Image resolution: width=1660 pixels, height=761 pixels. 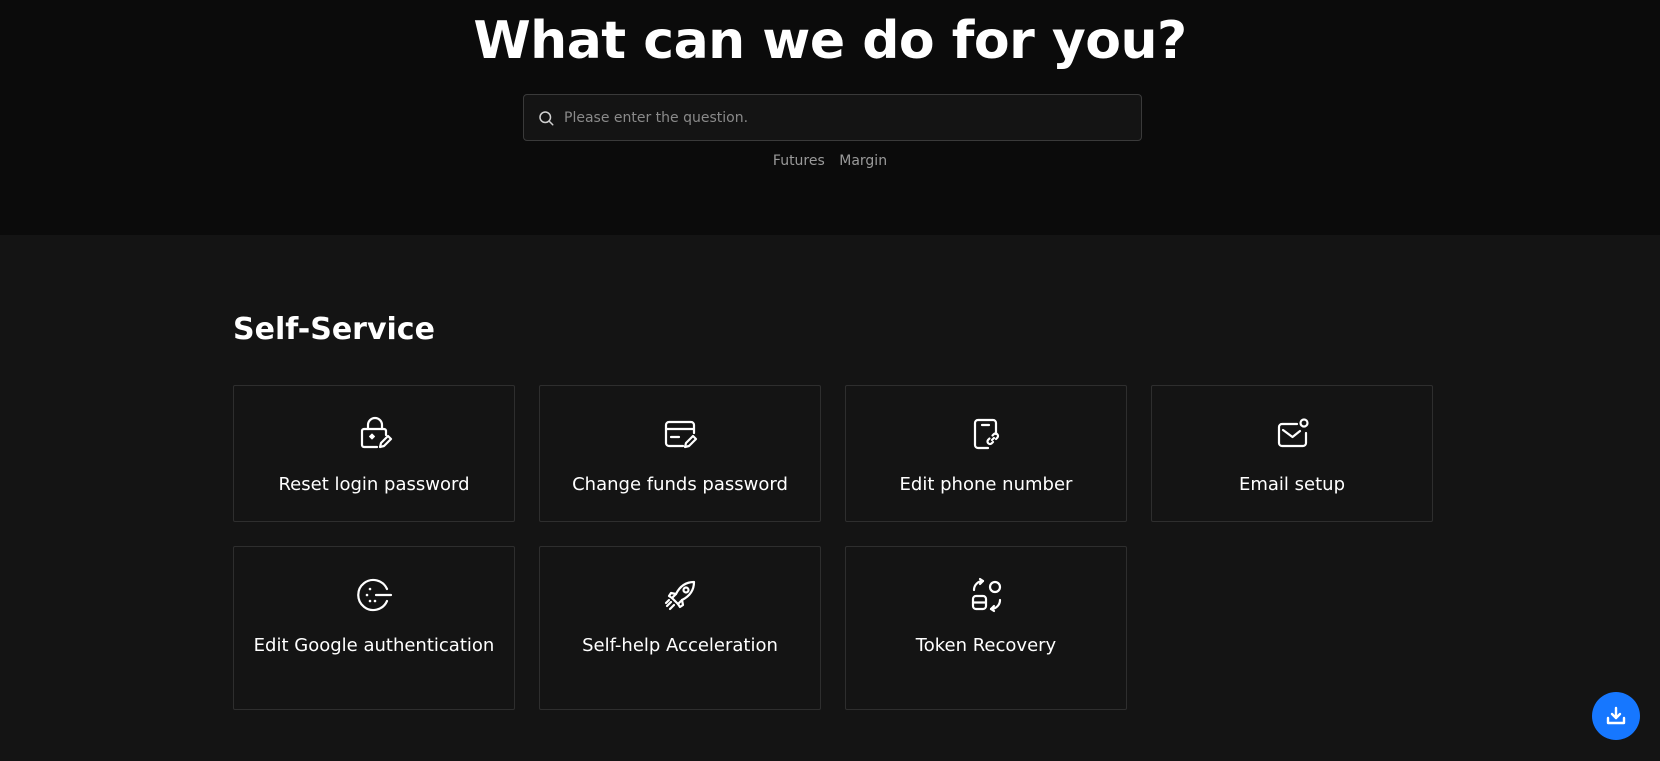 I want to click on tag-futures: Futures, so click(x=799, y=161).